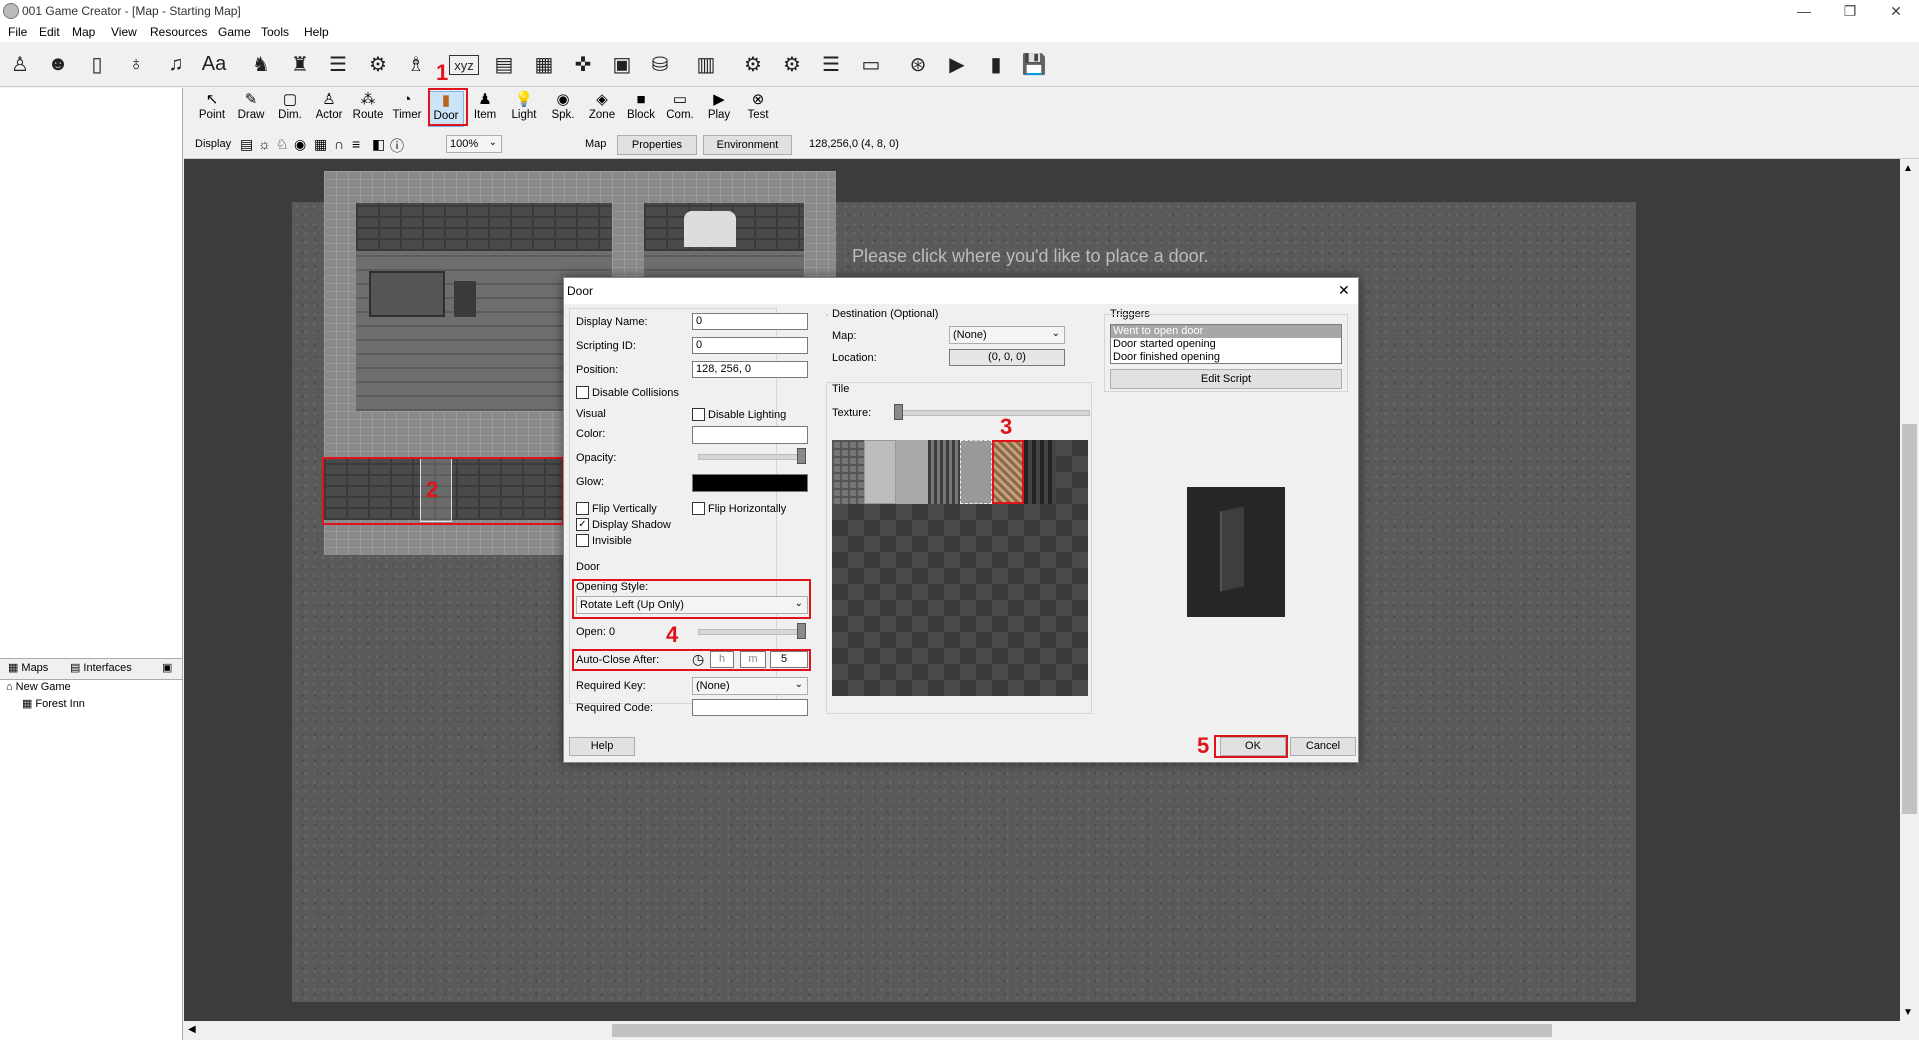 The height and width of the screenshot is (1040, 1919). Describe the element at coordinates (58, 64) in the screenshot. I see `character-icon: ☻` at that location.